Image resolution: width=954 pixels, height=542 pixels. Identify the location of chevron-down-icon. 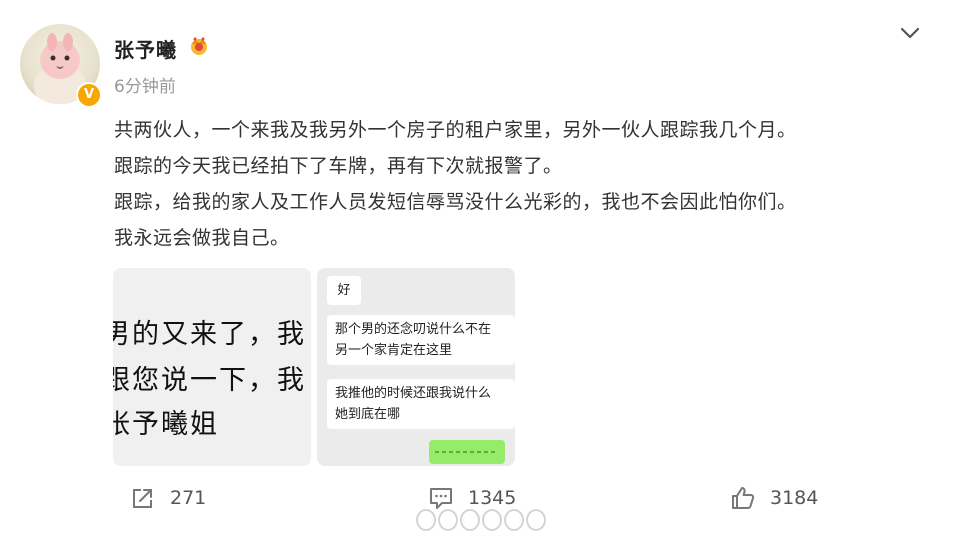
(910, 33).